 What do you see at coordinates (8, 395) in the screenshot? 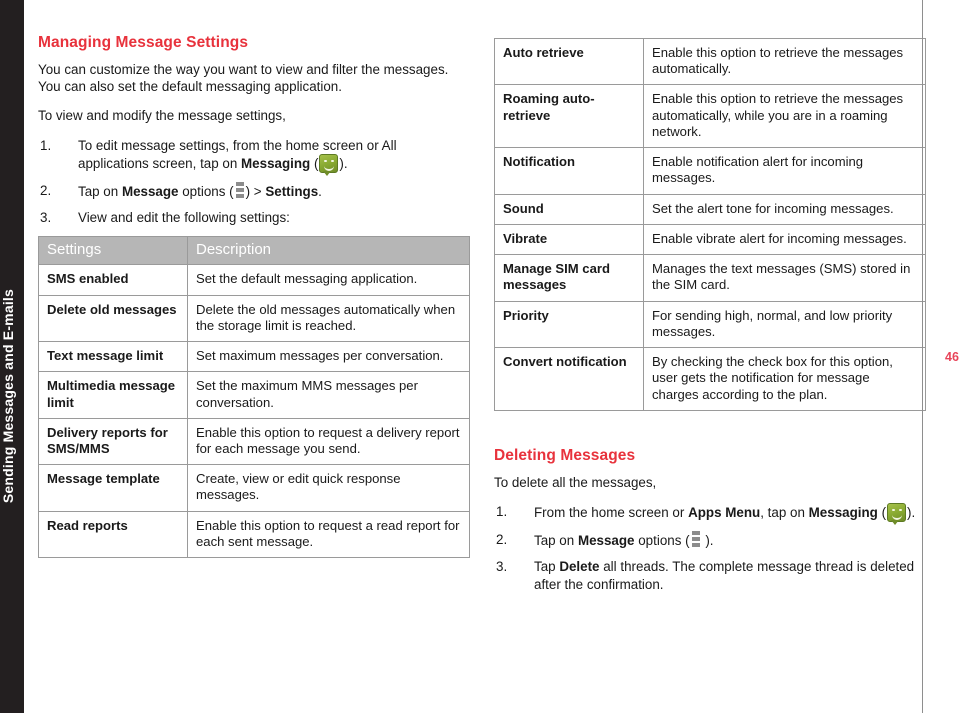
I see `chapter-side-tab-label: Sending Messages and E-mails` at bounding box center [8, 395].